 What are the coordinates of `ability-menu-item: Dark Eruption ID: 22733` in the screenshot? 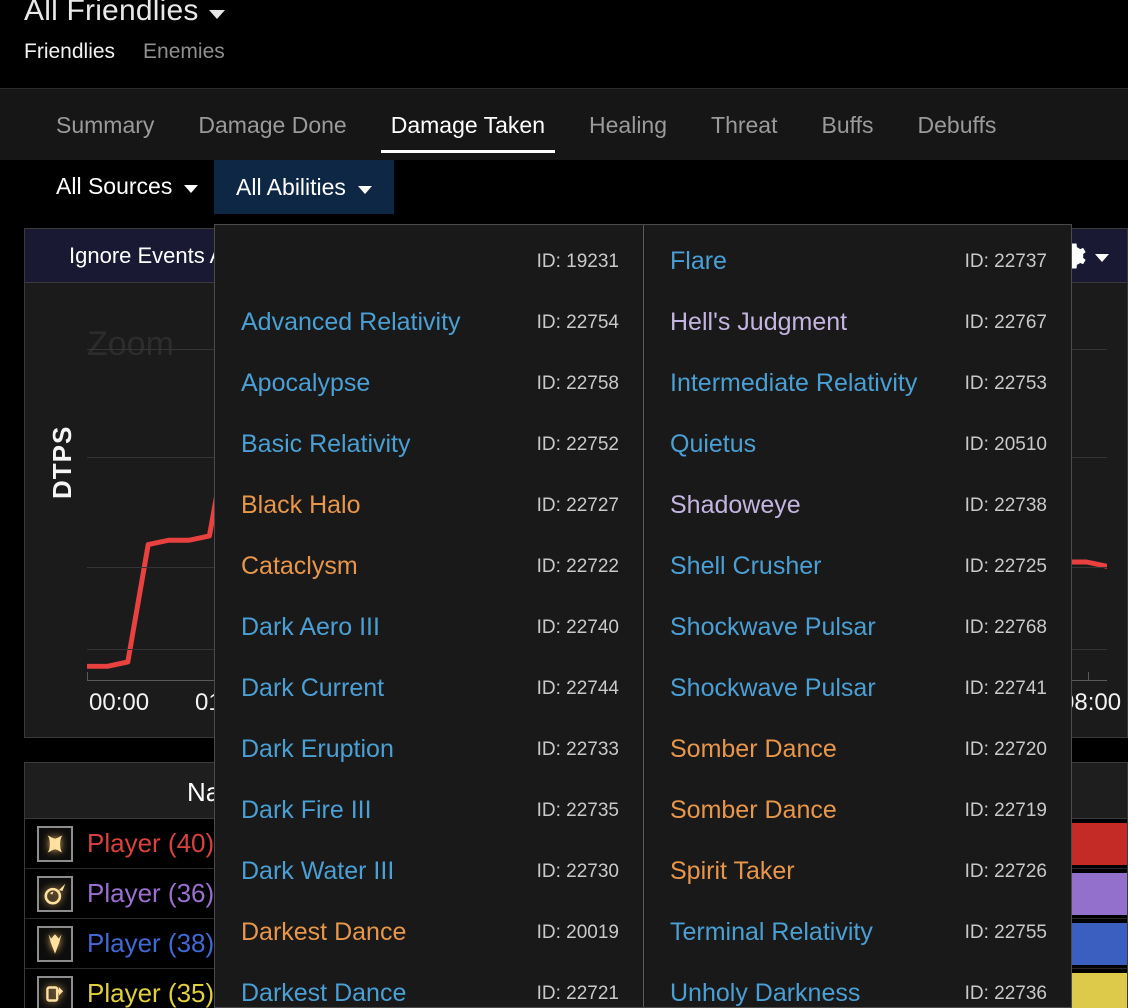 It's located at (429, 749).